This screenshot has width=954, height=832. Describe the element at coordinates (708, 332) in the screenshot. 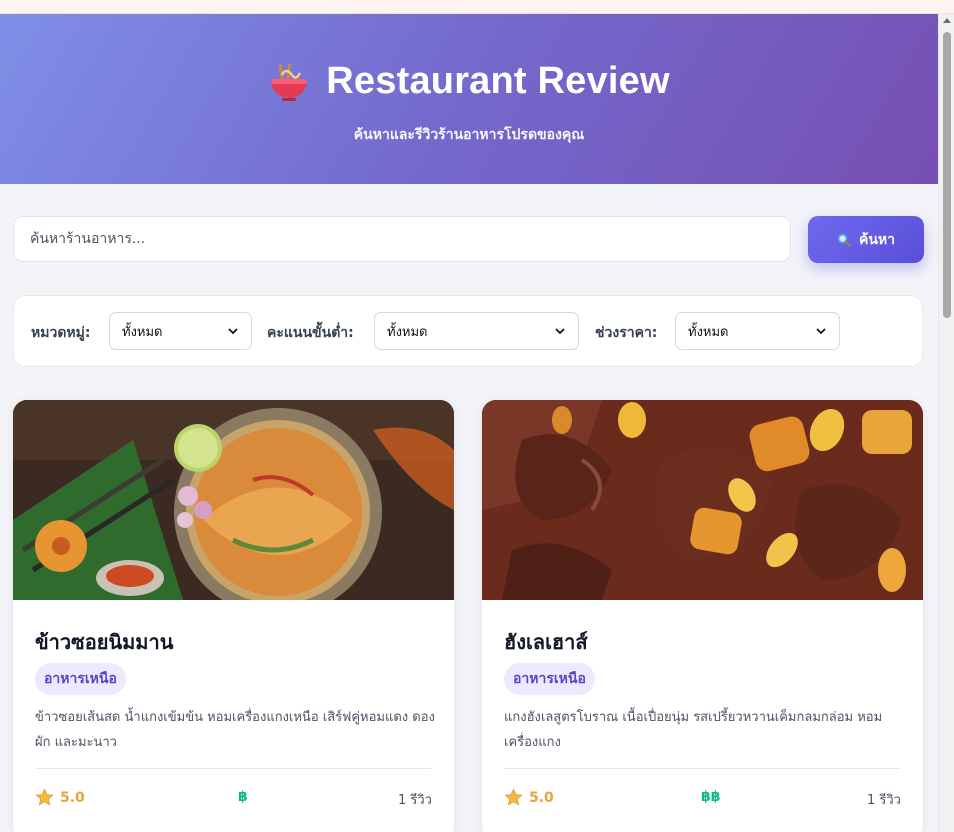

I see `price-range-select-value: ทั้งหมด` at that location.